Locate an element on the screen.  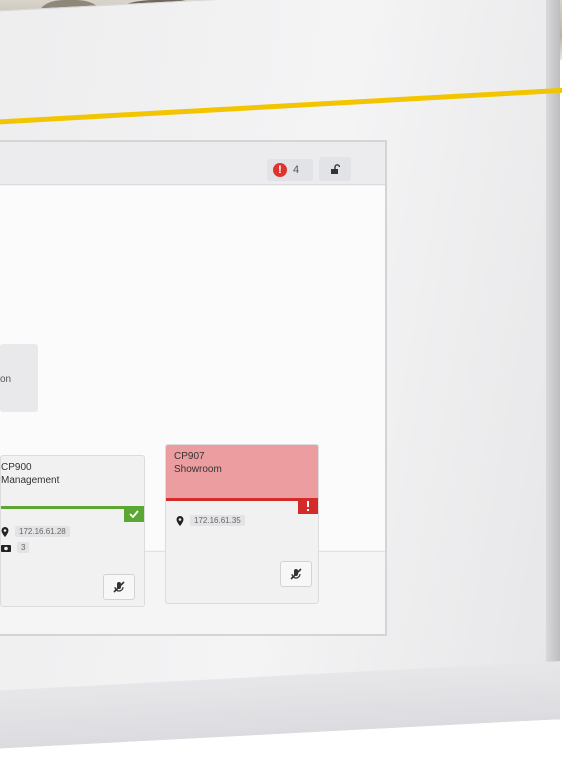
card-name: Management is located at coordinates (30, 480).